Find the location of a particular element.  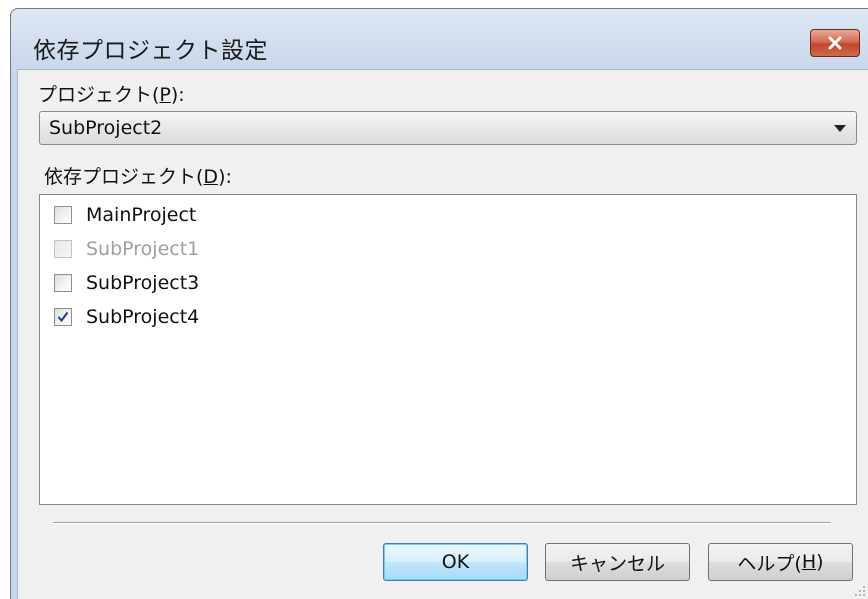

project-label-suffix: ): is located at coordinates (177, 95).